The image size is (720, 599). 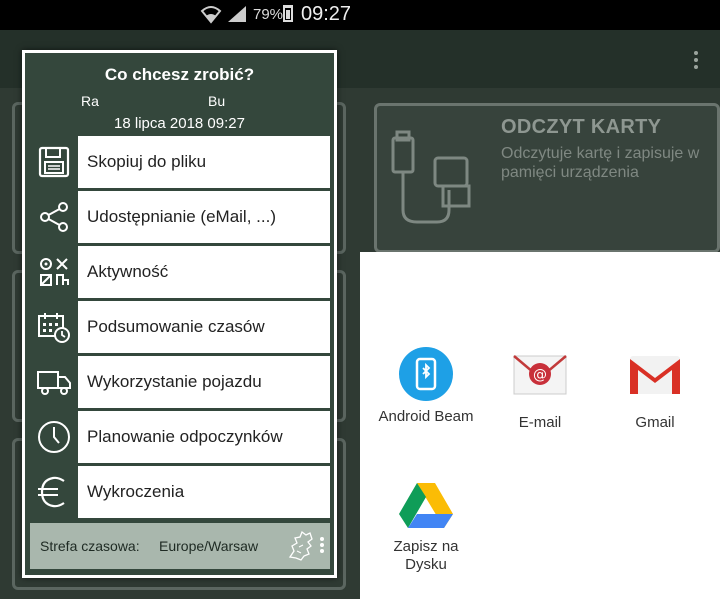 I want to click on share-icon, so click(x=54, y=217).